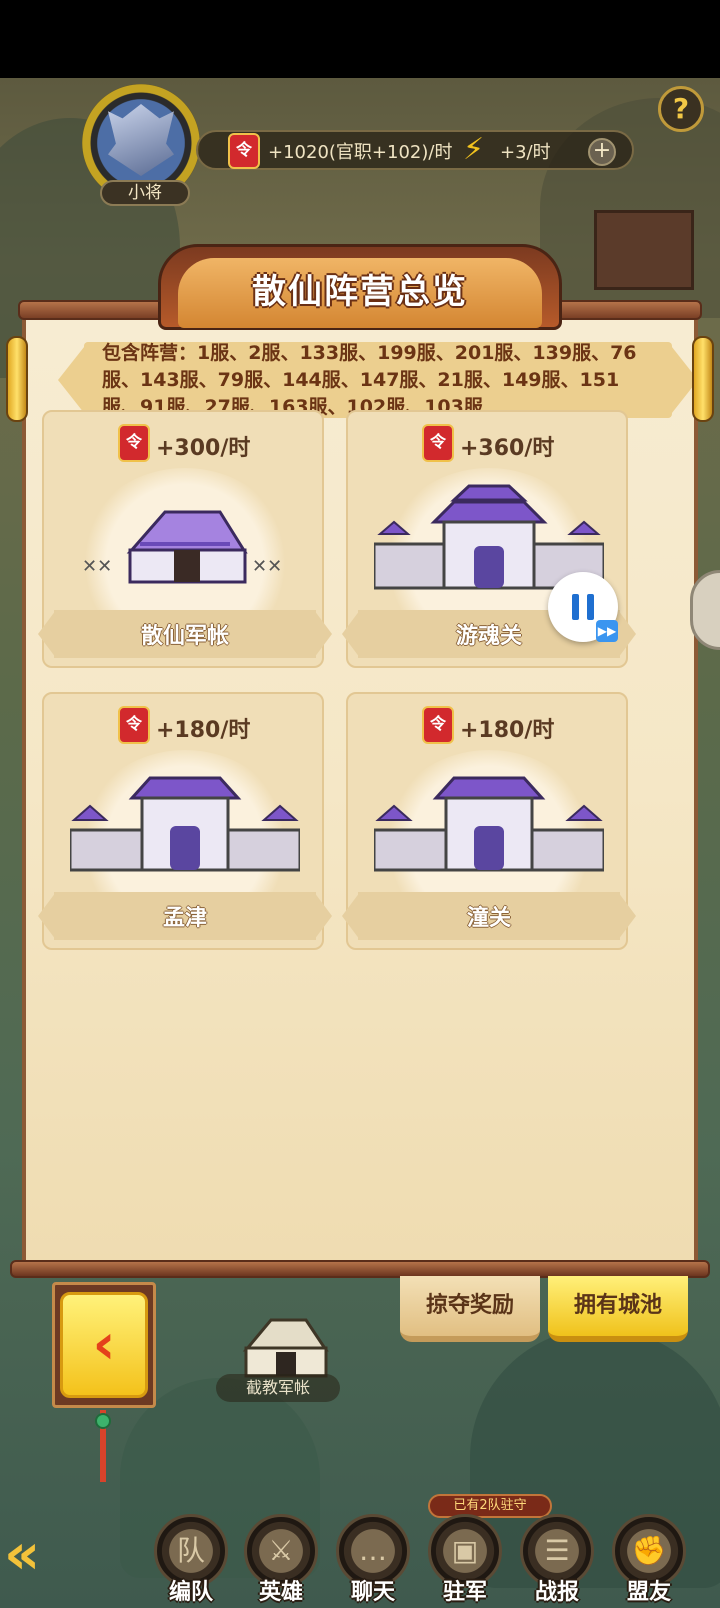 Image resolution: width=720 pixels, height=1608 pixels. What do you see at coordinates (649, 1559) in the screenshot?
I see `nav-allies: ✊ 盟友` at bounding box center [649, 1559].